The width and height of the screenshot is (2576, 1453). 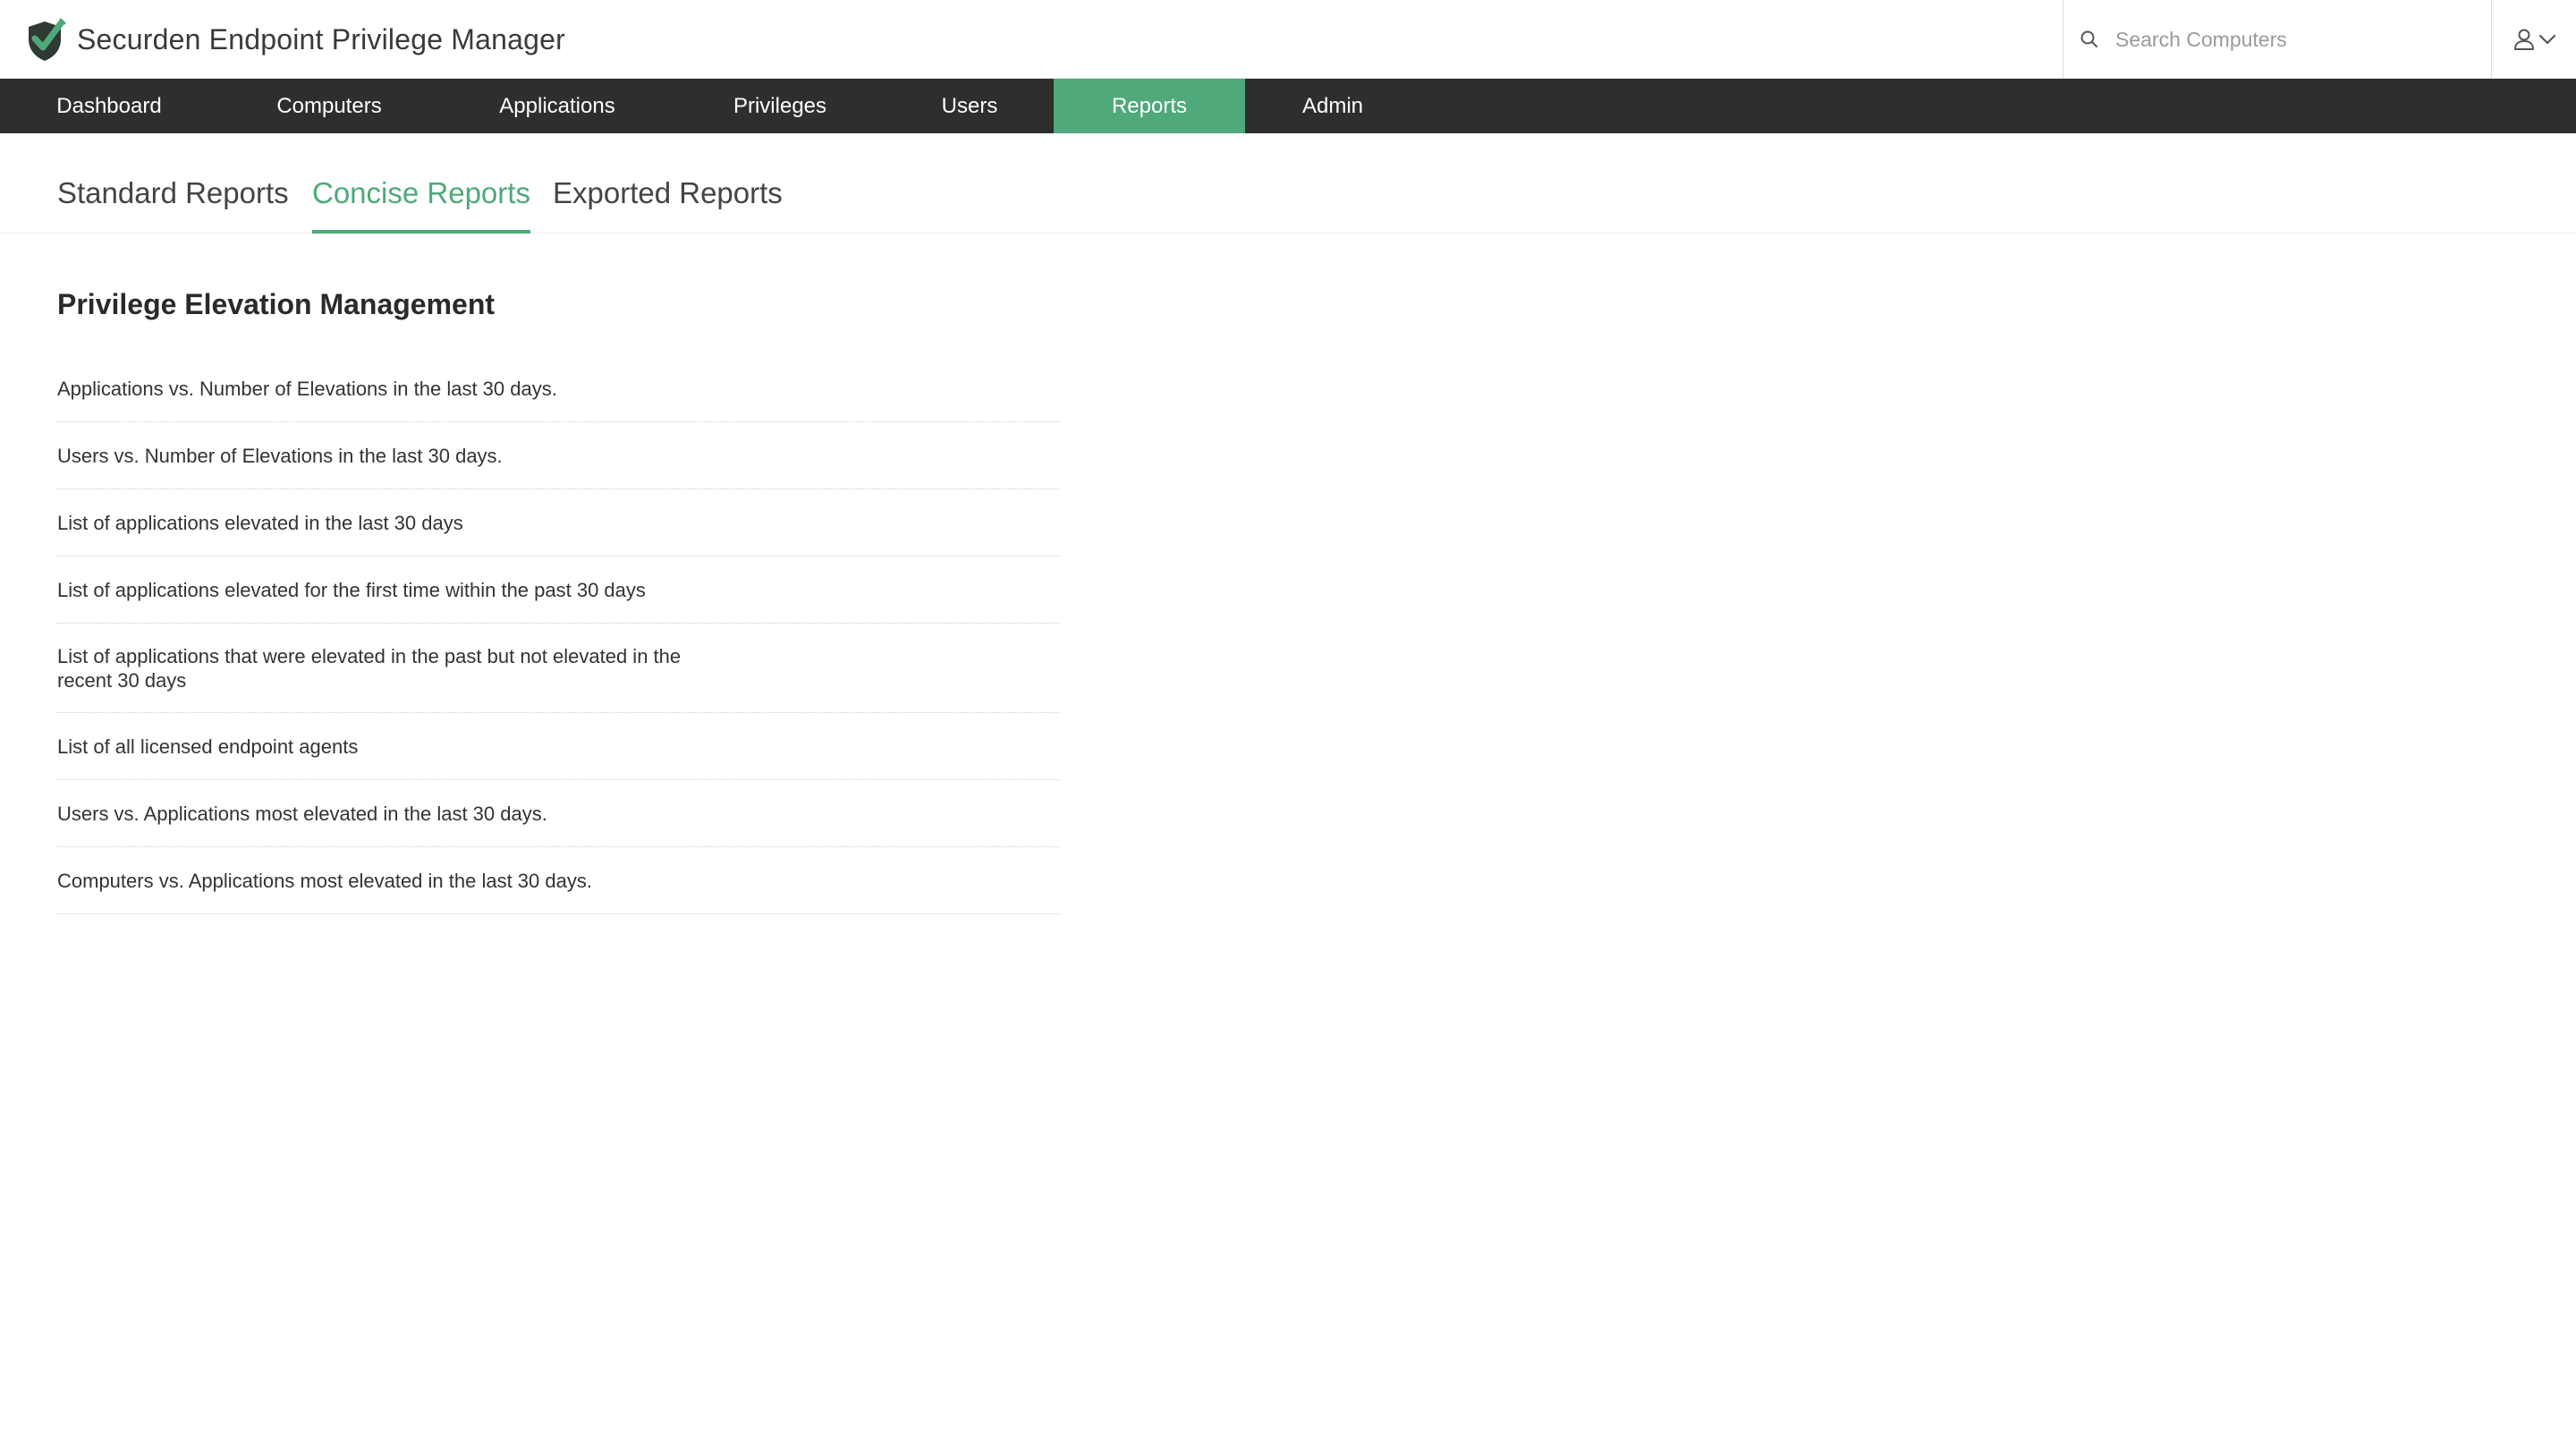 What do you see at coordinates (173, 205) in the screenshot?
I see `tab-standard-reports: Standard Reports` at bounding box center [173, 205].